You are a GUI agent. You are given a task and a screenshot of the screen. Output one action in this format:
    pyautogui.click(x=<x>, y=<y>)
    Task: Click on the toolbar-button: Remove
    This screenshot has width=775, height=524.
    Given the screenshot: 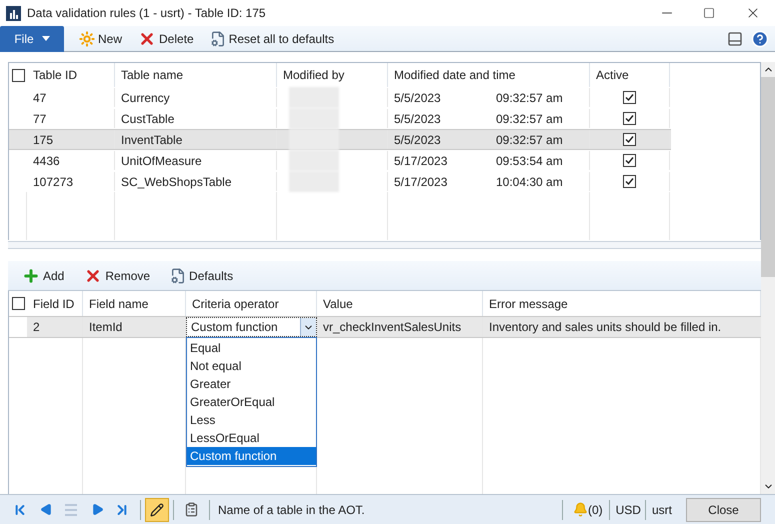 What is the action you would take?
    pyautogui.click(x=117, y=275)
    